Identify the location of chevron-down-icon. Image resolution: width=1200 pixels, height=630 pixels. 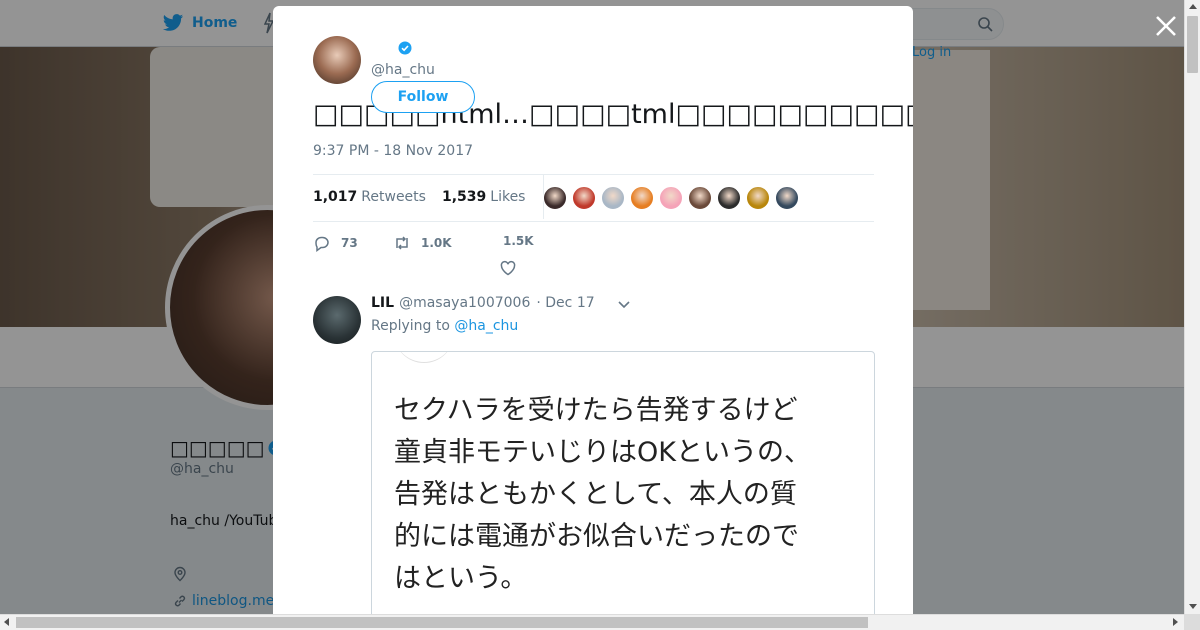
(624, 304).